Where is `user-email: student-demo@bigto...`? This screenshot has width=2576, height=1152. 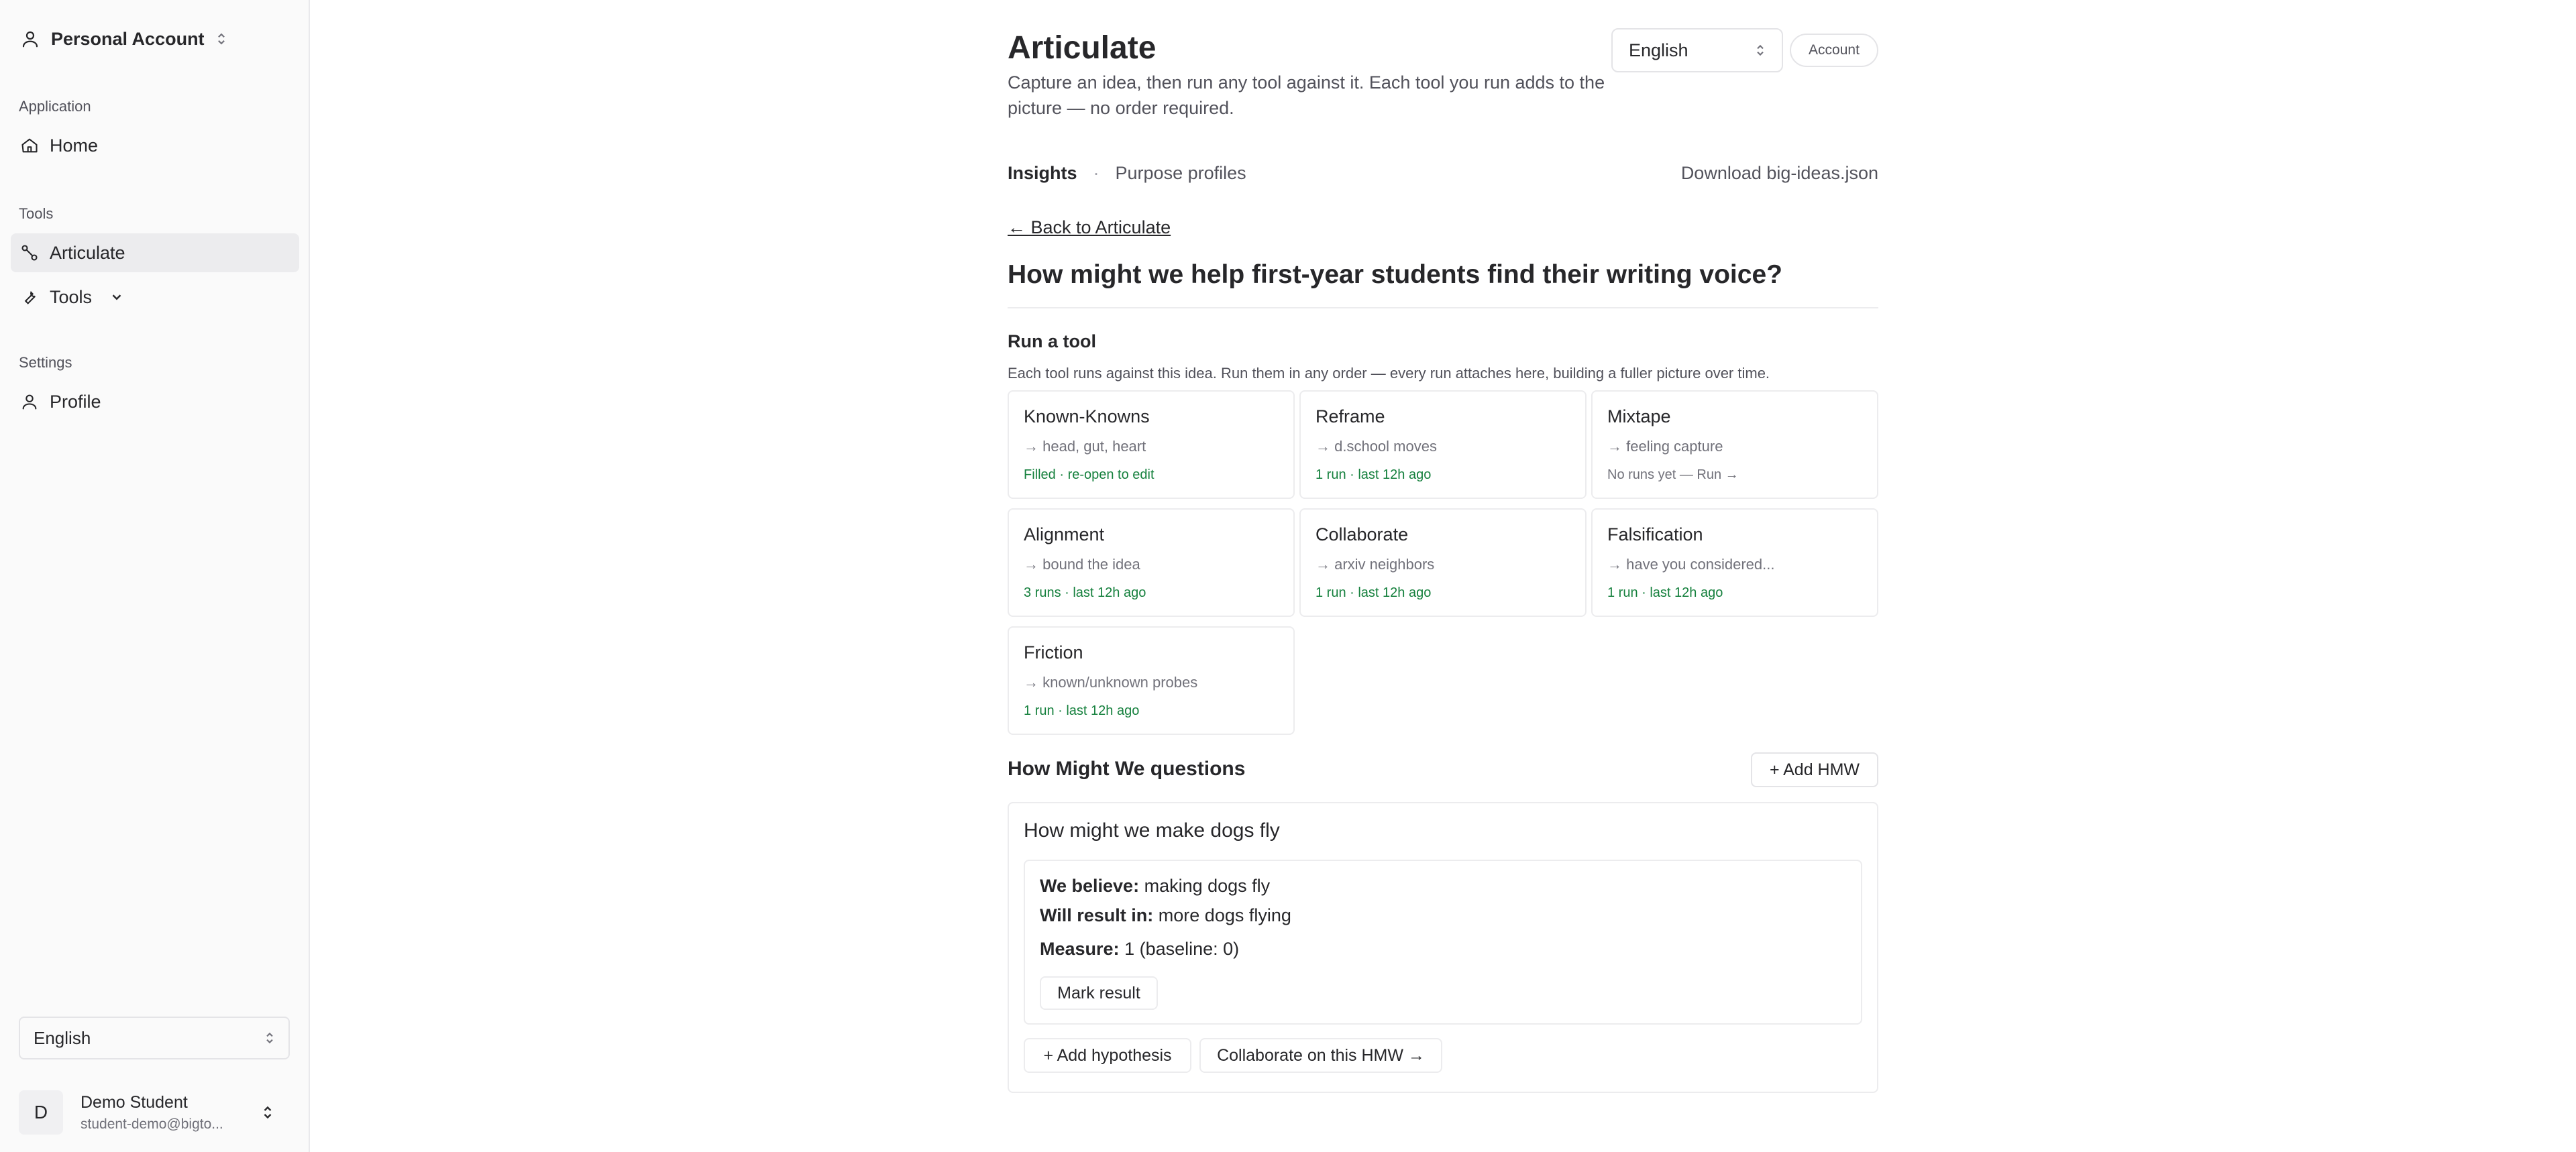
user-email: student-demo@bigto... is located at coordinates (151, 1124).